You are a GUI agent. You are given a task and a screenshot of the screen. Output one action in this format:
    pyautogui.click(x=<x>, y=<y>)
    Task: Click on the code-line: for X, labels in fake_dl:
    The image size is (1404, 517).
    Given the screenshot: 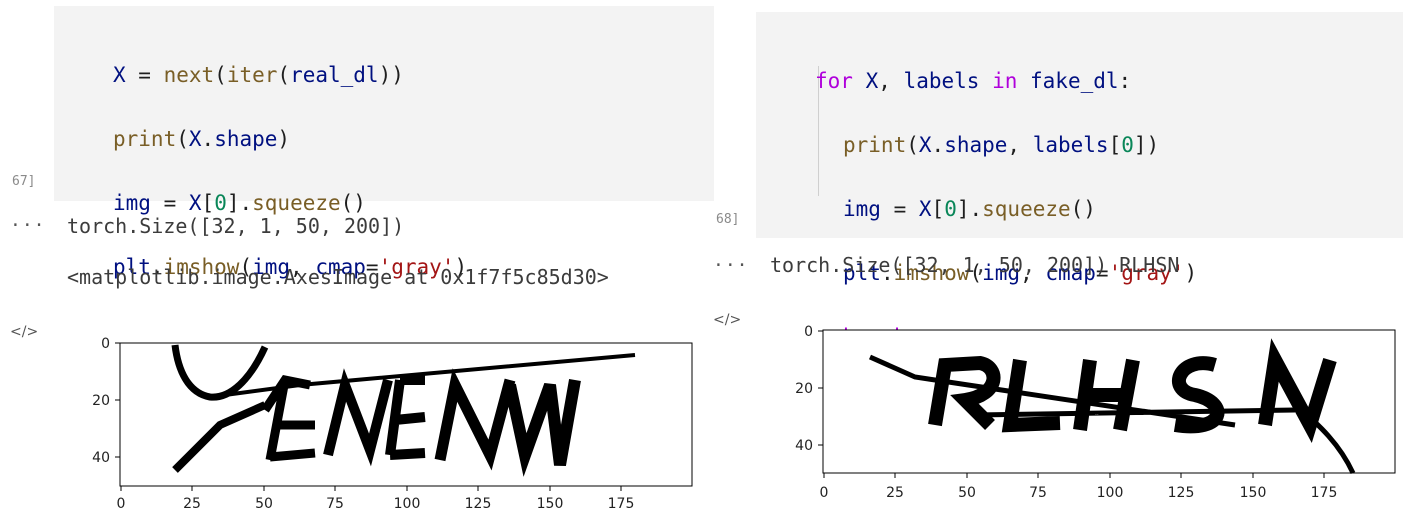 What is the action you would take?
    pyautogui.click(x=973, y=81)
    